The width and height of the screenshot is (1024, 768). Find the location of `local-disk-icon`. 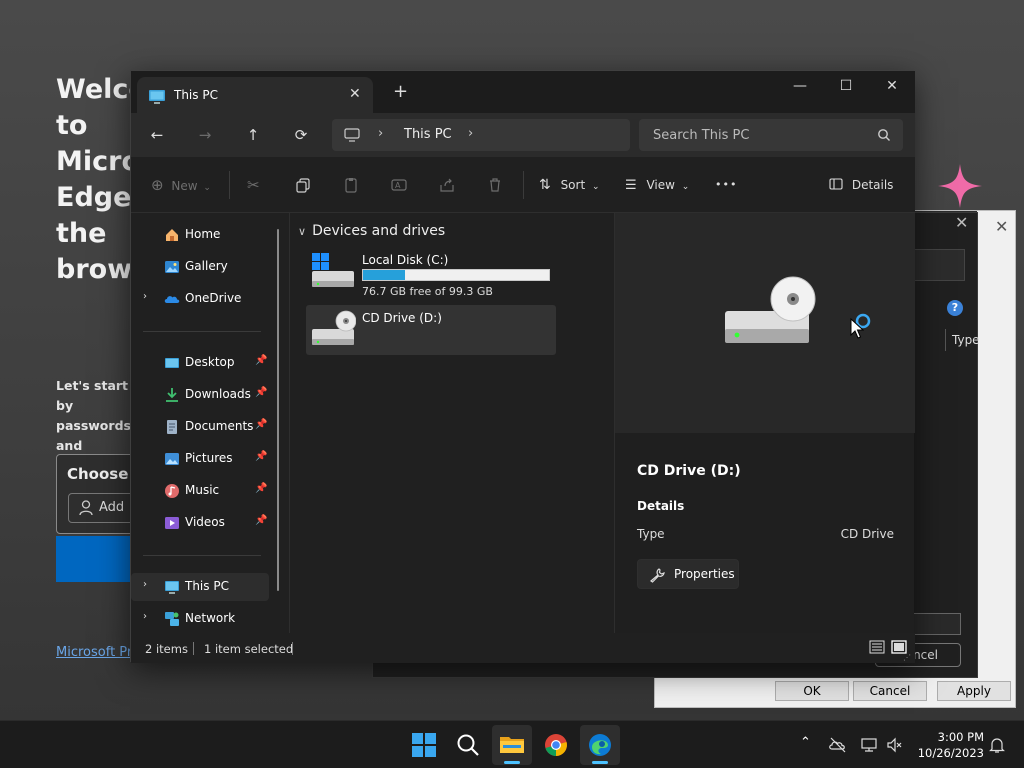

local-disk-icon is located at coordinates (333, 270).